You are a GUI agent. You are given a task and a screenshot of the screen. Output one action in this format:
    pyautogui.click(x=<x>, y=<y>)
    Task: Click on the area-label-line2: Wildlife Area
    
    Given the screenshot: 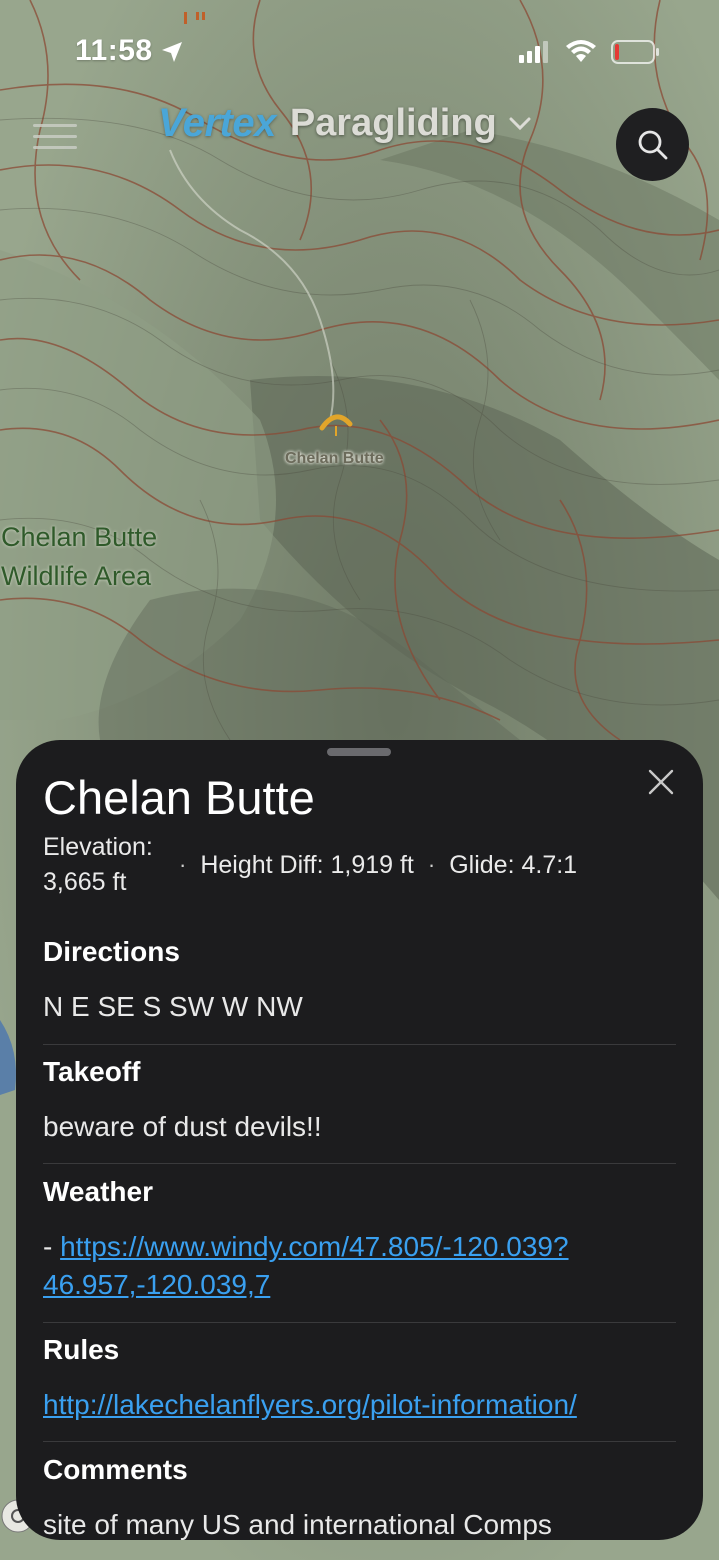 What is the action you would take?
    pyautogui.click(x=76, y=576)
    